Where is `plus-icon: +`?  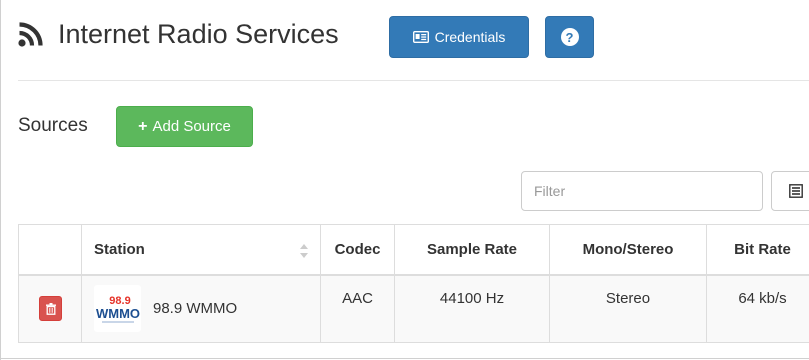 plus-icon: + is located at coordinates (143, 126).